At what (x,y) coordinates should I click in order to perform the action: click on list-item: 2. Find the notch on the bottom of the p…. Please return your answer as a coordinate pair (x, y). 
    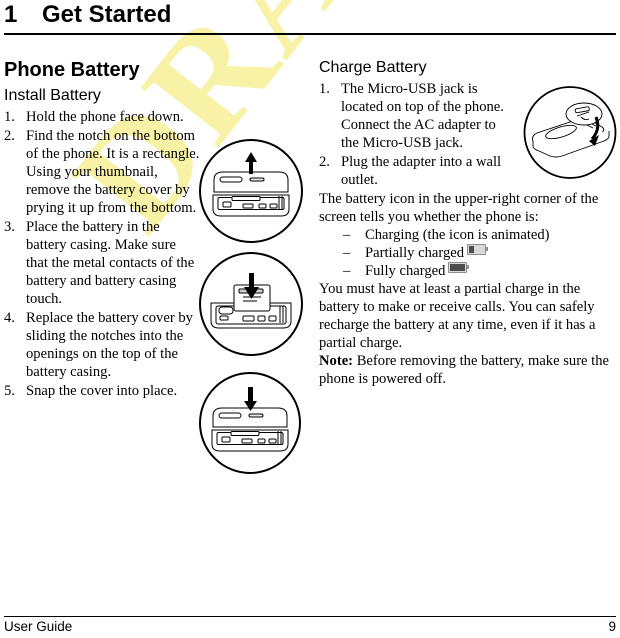
    Looking at the image, I should click on (102, 172).